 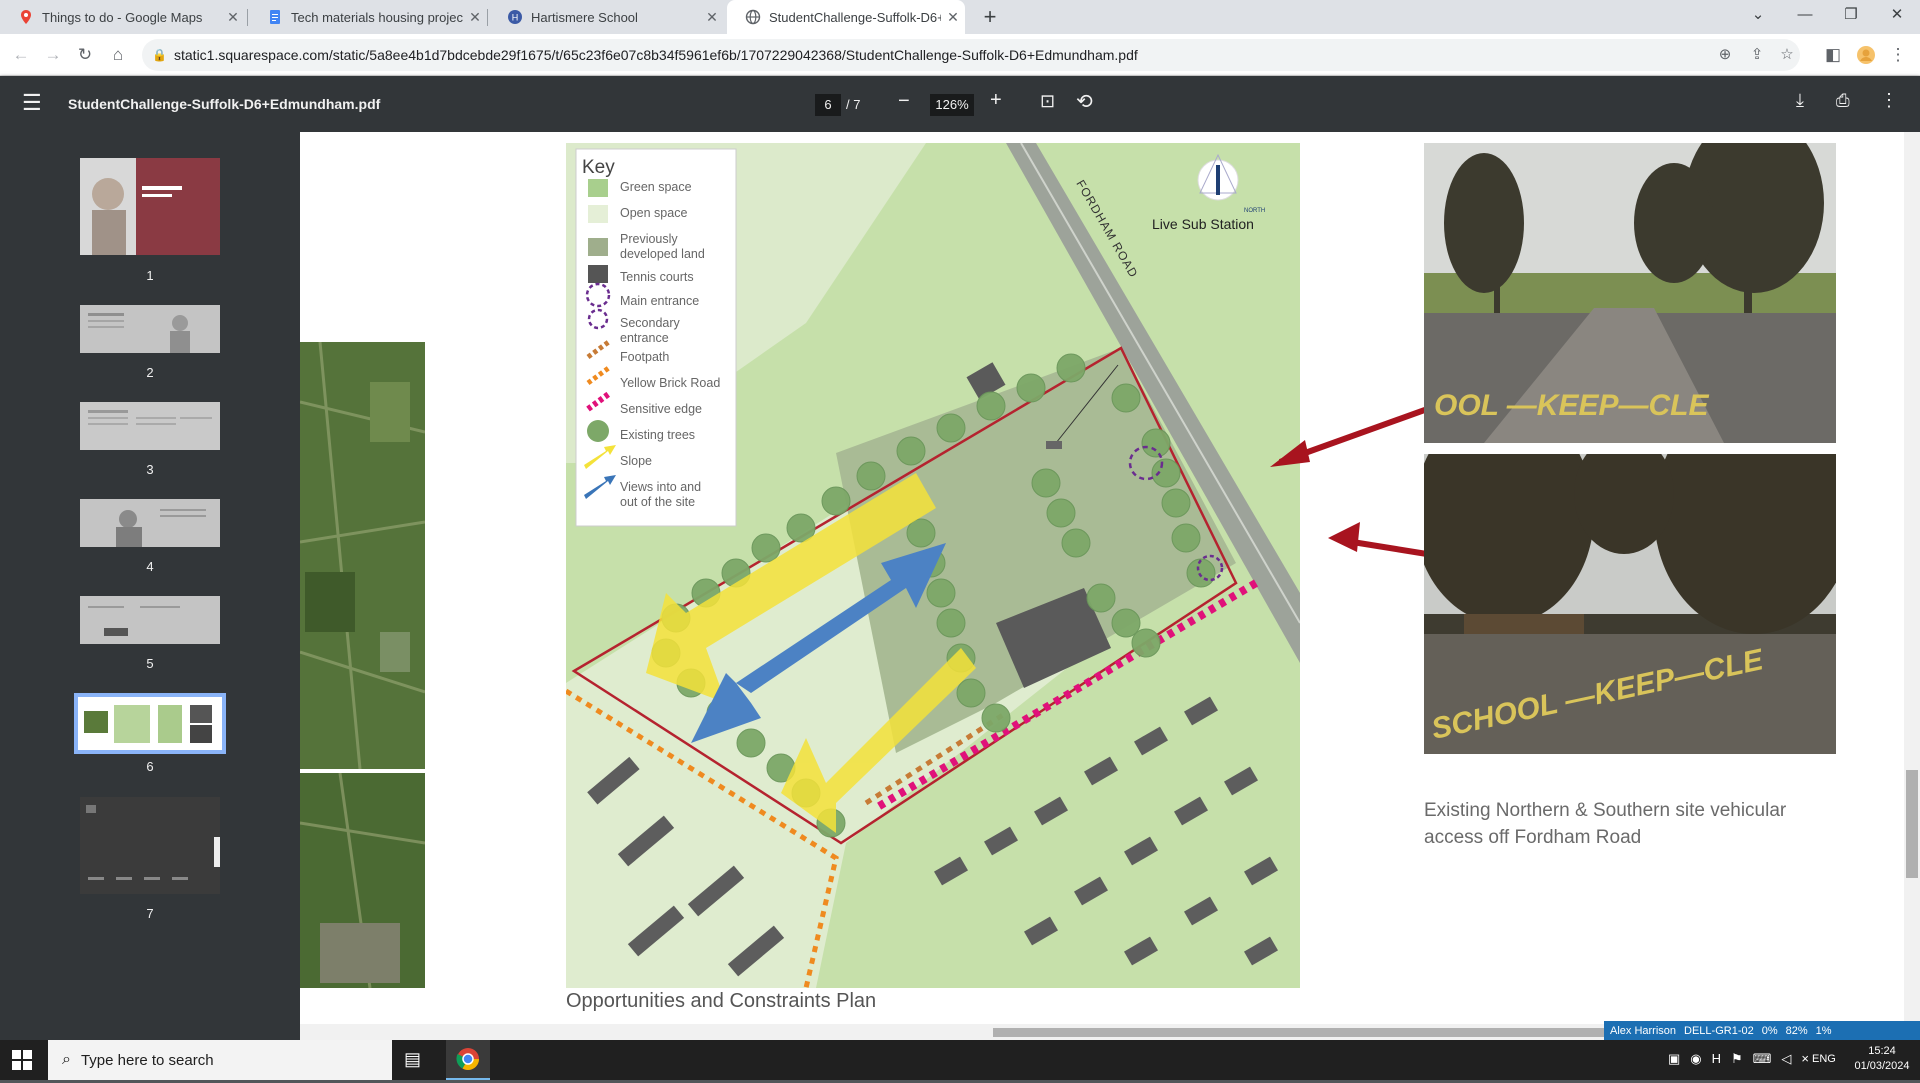 I want to click on tab-student-challenge-pdf: StudentChallenge-Suffolk-D6+E ✕, so click(x=846, y=17).